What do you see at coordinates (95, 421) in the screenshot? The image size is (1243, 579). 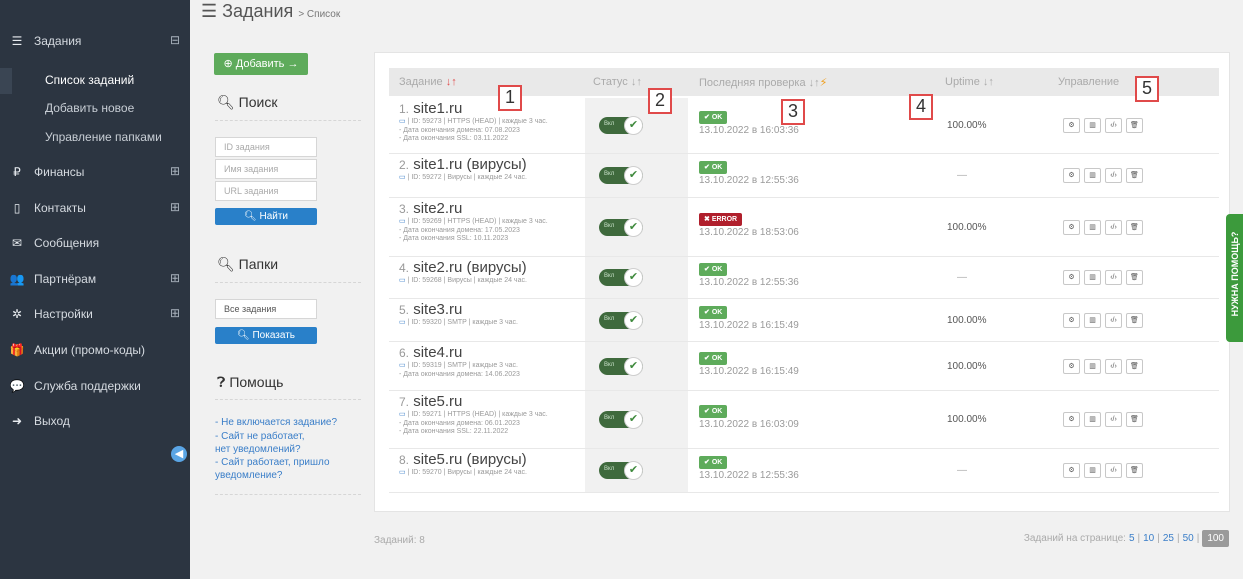 I see `sidebar-item-logout: ➜ Выход` at bounding box center [95, 421].